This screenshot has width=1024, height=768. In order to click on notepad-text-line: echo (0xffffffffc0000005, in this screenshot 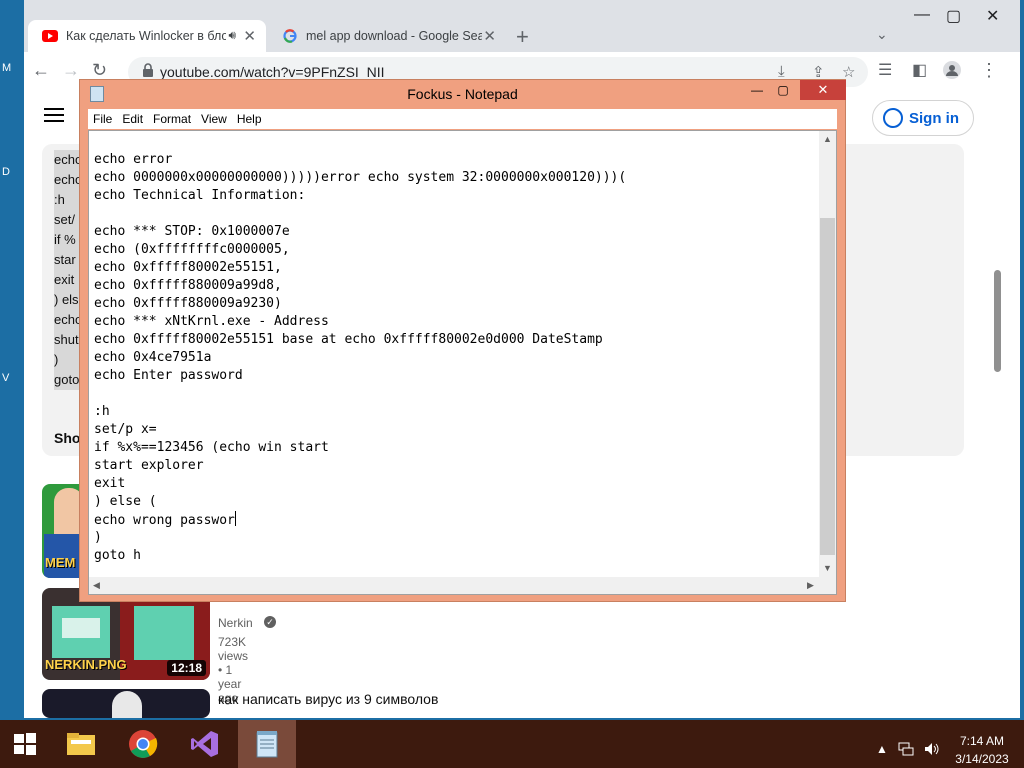, I will do `click(454, 250)`.